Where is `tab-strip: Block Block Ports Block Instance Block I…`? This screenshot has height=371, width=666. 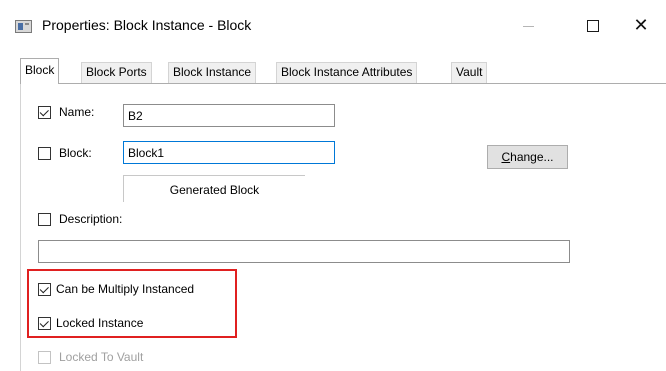
tab-strip: Block Block Ports Block Instance Block I… is located at coordinates (333, 68).